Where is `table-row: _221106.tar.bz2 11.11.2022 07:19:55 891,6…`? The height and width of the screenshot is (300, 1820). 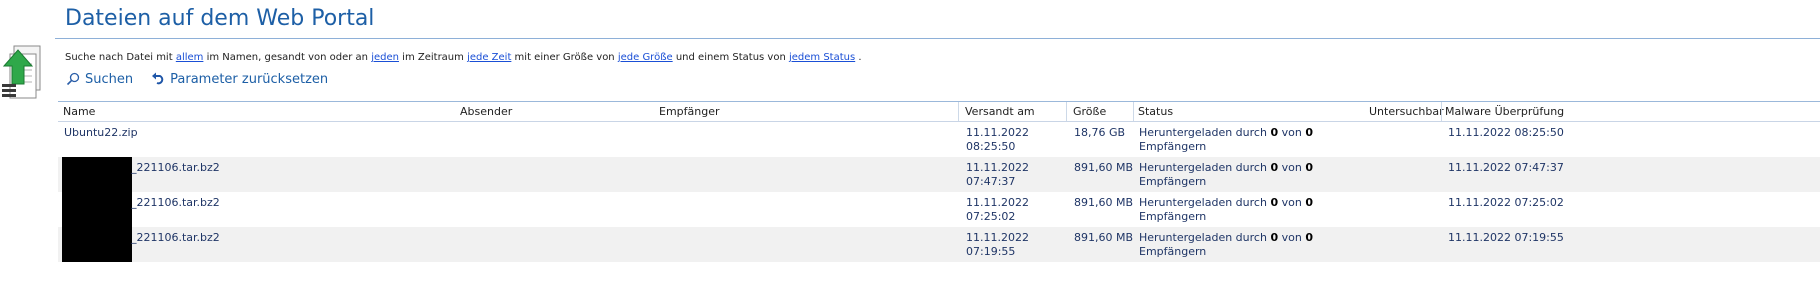 table-row: _221106.tar.bz2 11.11.2022 07:19:55 891,6… is located at coordinates (939, 244).